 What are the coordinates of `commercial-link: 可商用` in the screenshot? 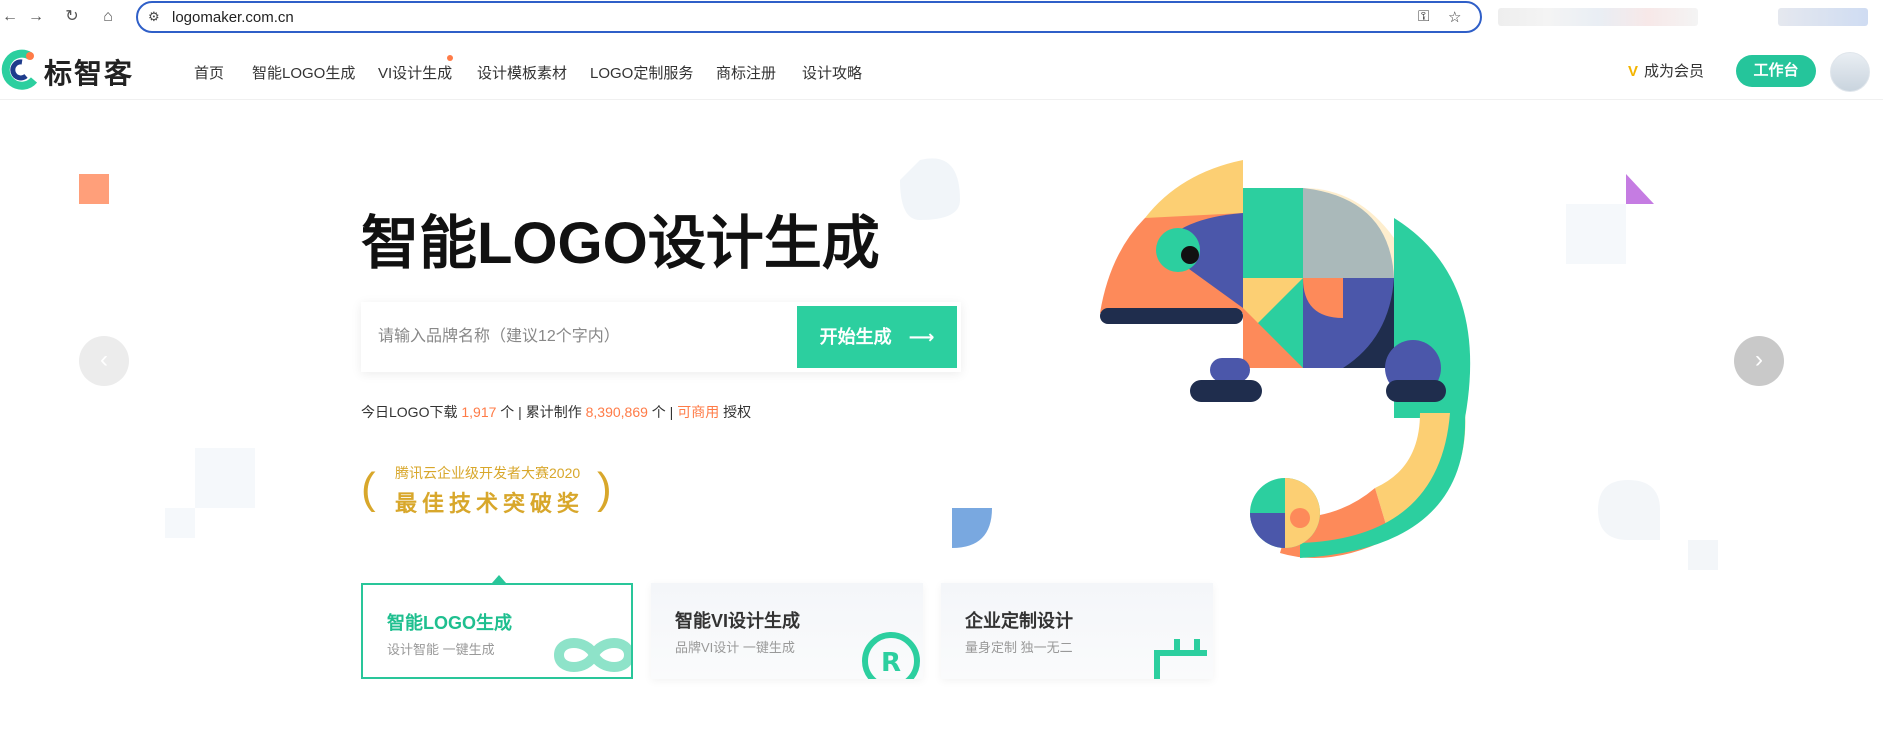 It's located at (698, 412).